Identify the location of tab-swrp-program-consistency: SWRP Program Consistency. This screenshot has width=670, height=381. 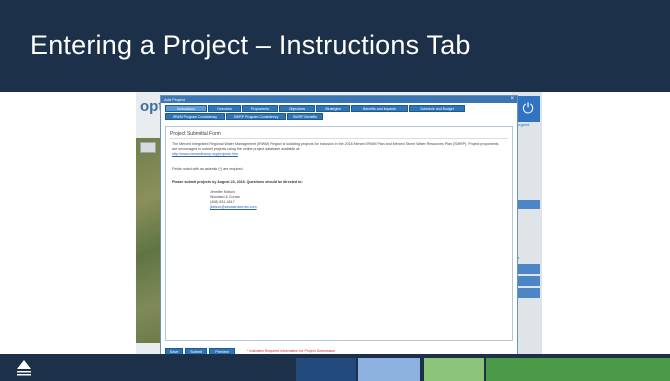
(256, 116).